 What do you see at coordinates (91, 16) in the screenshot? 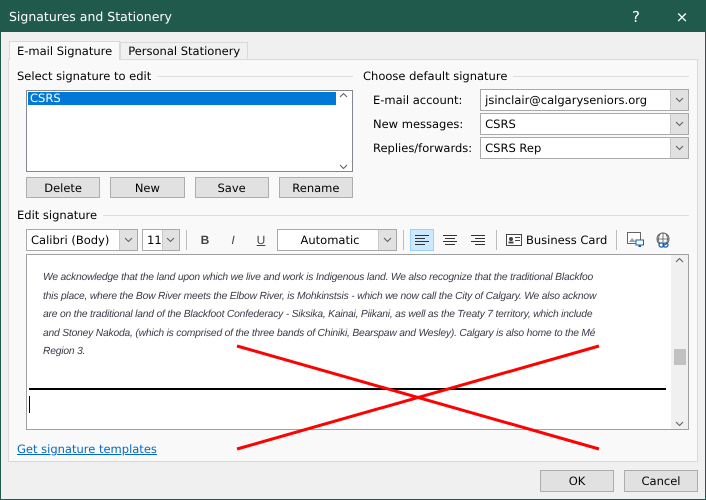
I see `window-title: Signatures and Stationery` at bounding box center [91, 16].